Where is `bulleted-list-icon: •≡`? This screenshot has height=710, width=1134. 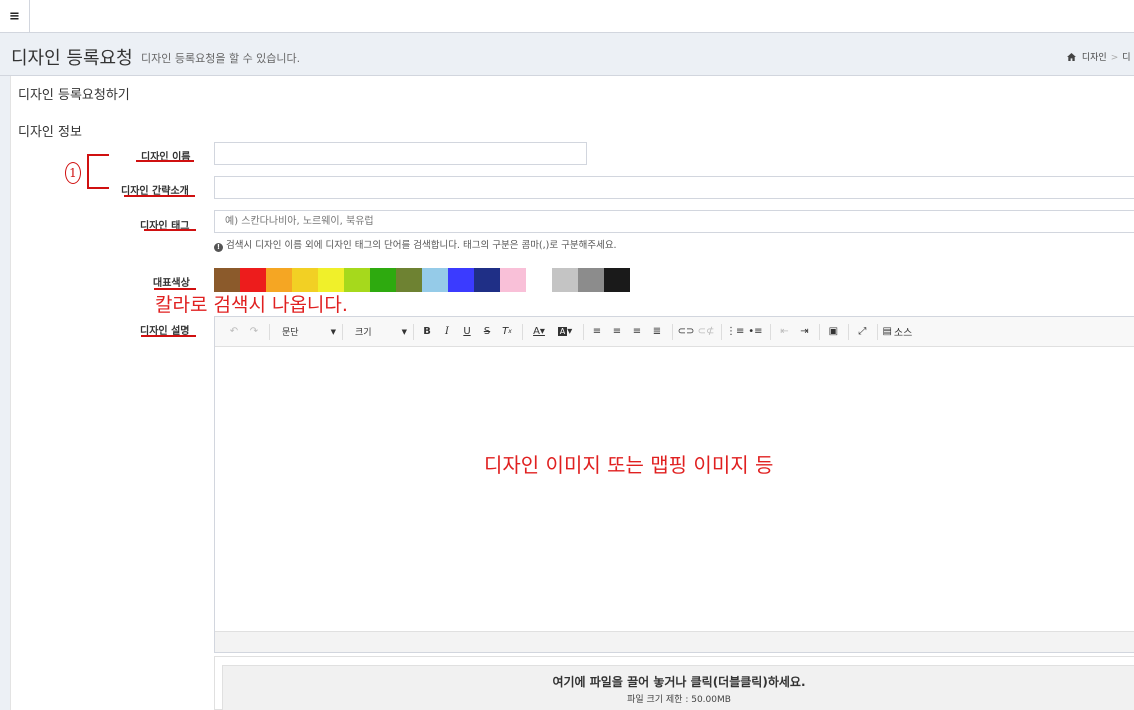
bulleted-list-icon: •≡ is located at coordinates (755, 332).